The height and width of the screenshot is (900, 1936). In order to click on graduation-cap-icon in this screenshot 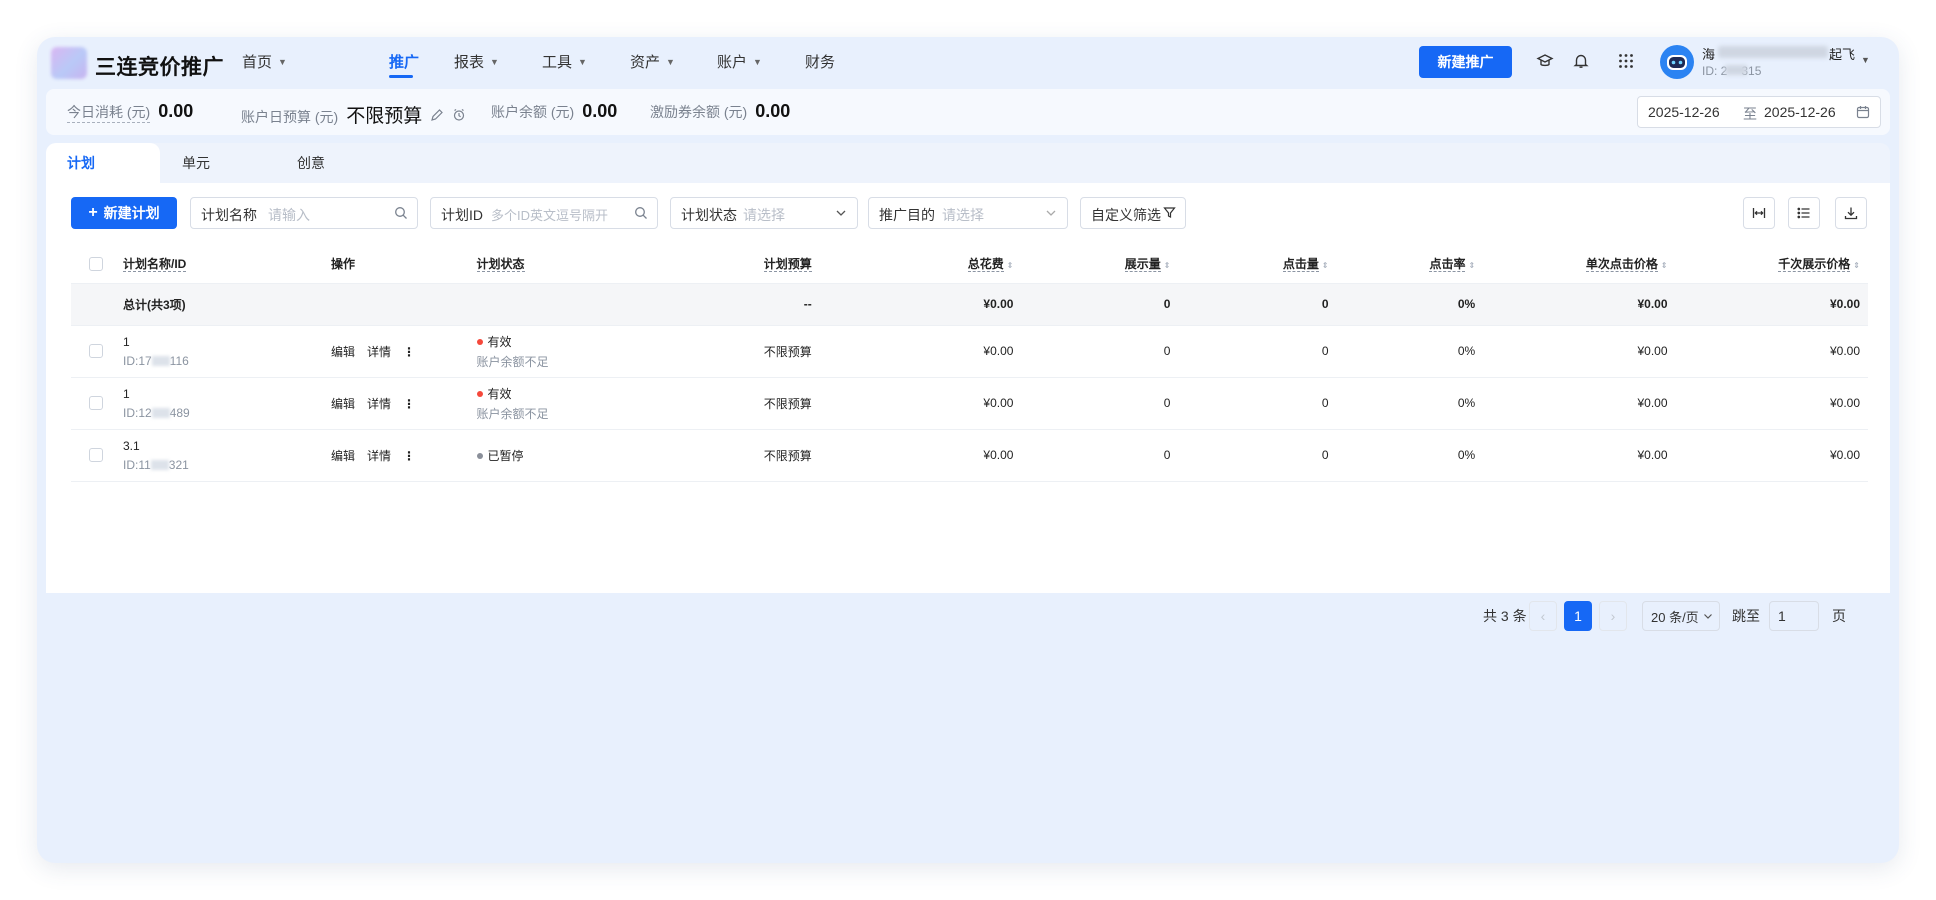, I will do `click(1545, 61)`.